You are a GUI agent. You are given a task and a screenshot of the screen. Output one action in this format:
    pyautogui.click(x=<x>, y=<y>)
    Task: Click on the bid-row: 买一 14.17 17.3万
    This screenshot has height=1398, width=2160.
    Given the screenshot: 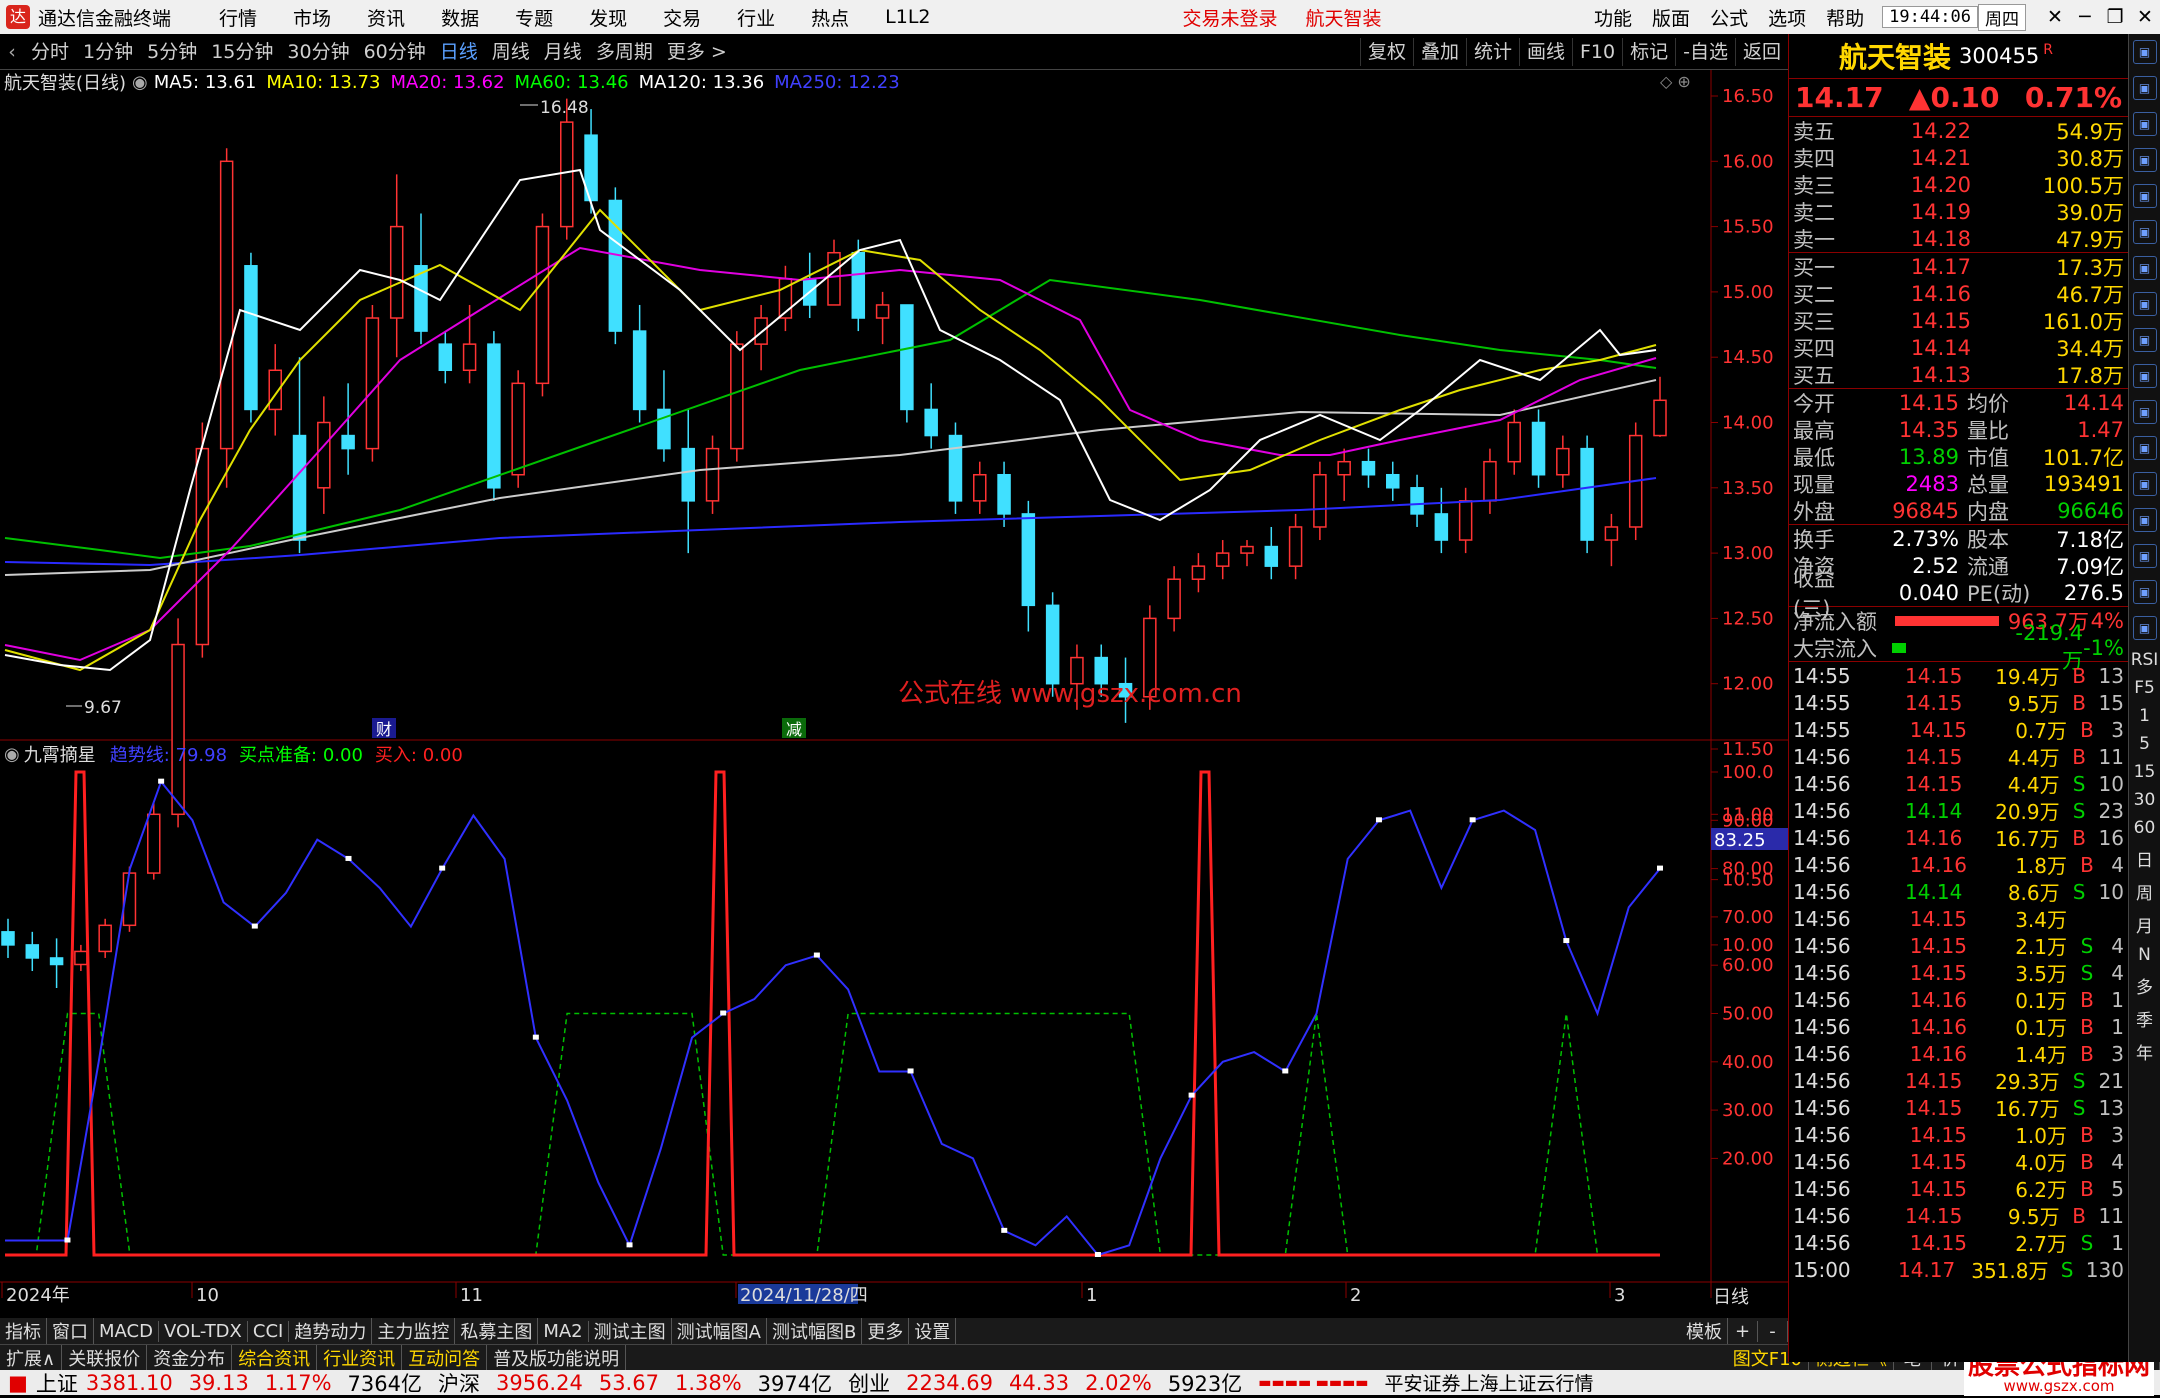 What is the action you would take?
    pyautogui.click(x=1958, y=266)
    